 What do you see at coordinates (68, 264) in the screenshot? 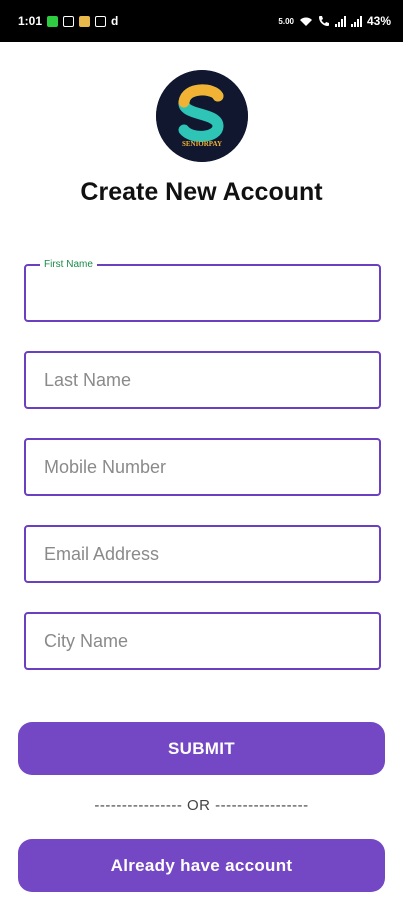
I see `first-name-label: First Name` at bounding box center [68, 264].